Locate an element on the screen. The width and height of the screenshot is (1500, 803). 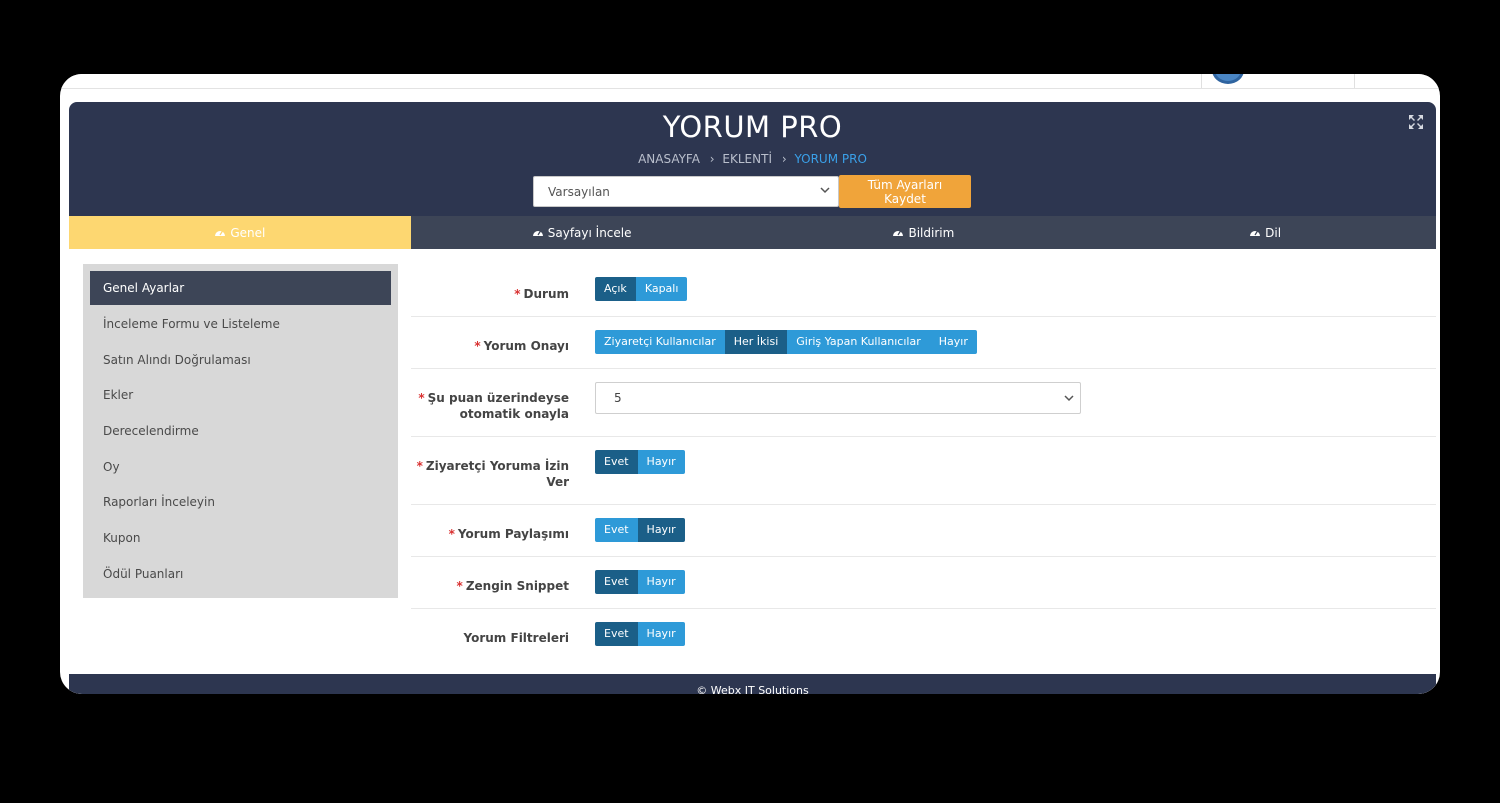
field-label: * Yorum Paylaşımı is located at coordinates (508, 534).